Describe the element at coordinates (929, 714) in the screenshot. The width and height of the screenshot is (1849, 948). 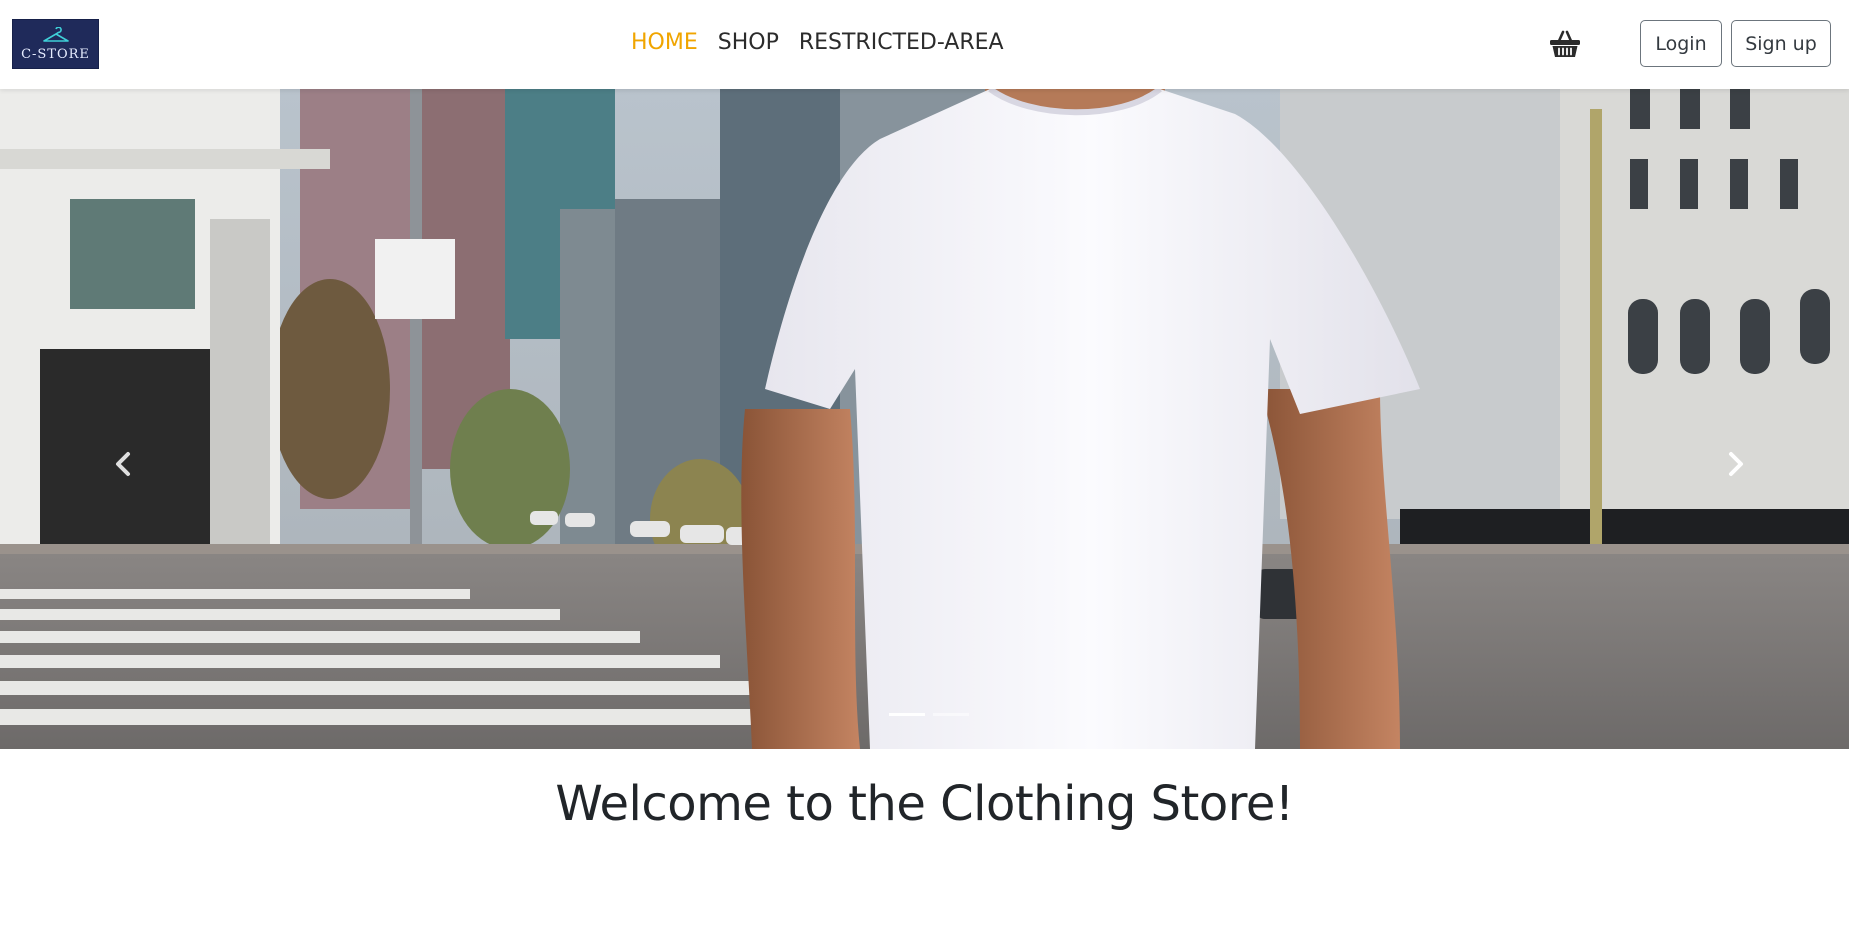
I see `carousel-indicators` at that location.